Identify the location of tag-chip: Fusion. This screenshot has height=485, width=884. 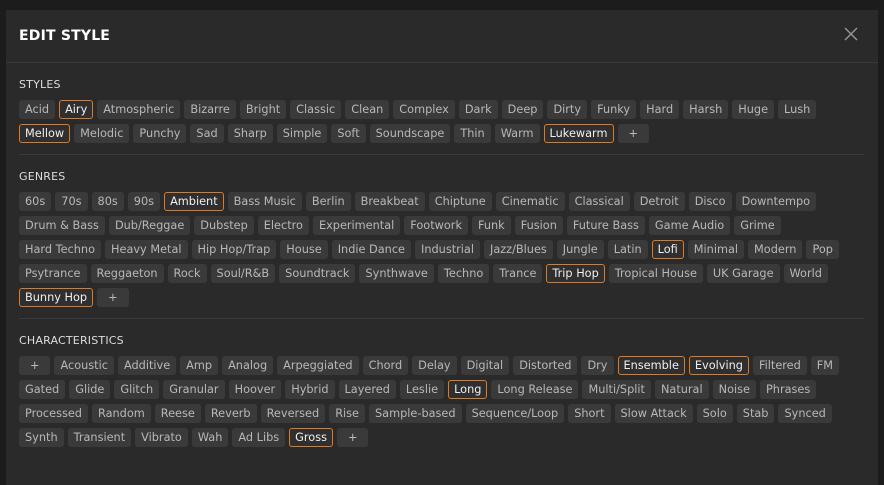
(538, 225).